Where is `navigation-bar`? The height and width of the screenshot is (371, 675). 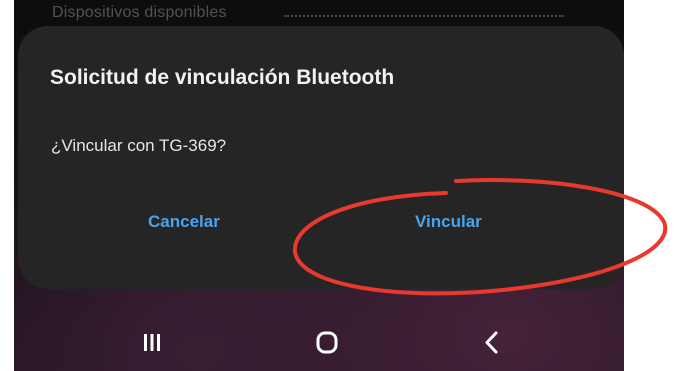 navigation-bar is located at coordinates (319, 340).